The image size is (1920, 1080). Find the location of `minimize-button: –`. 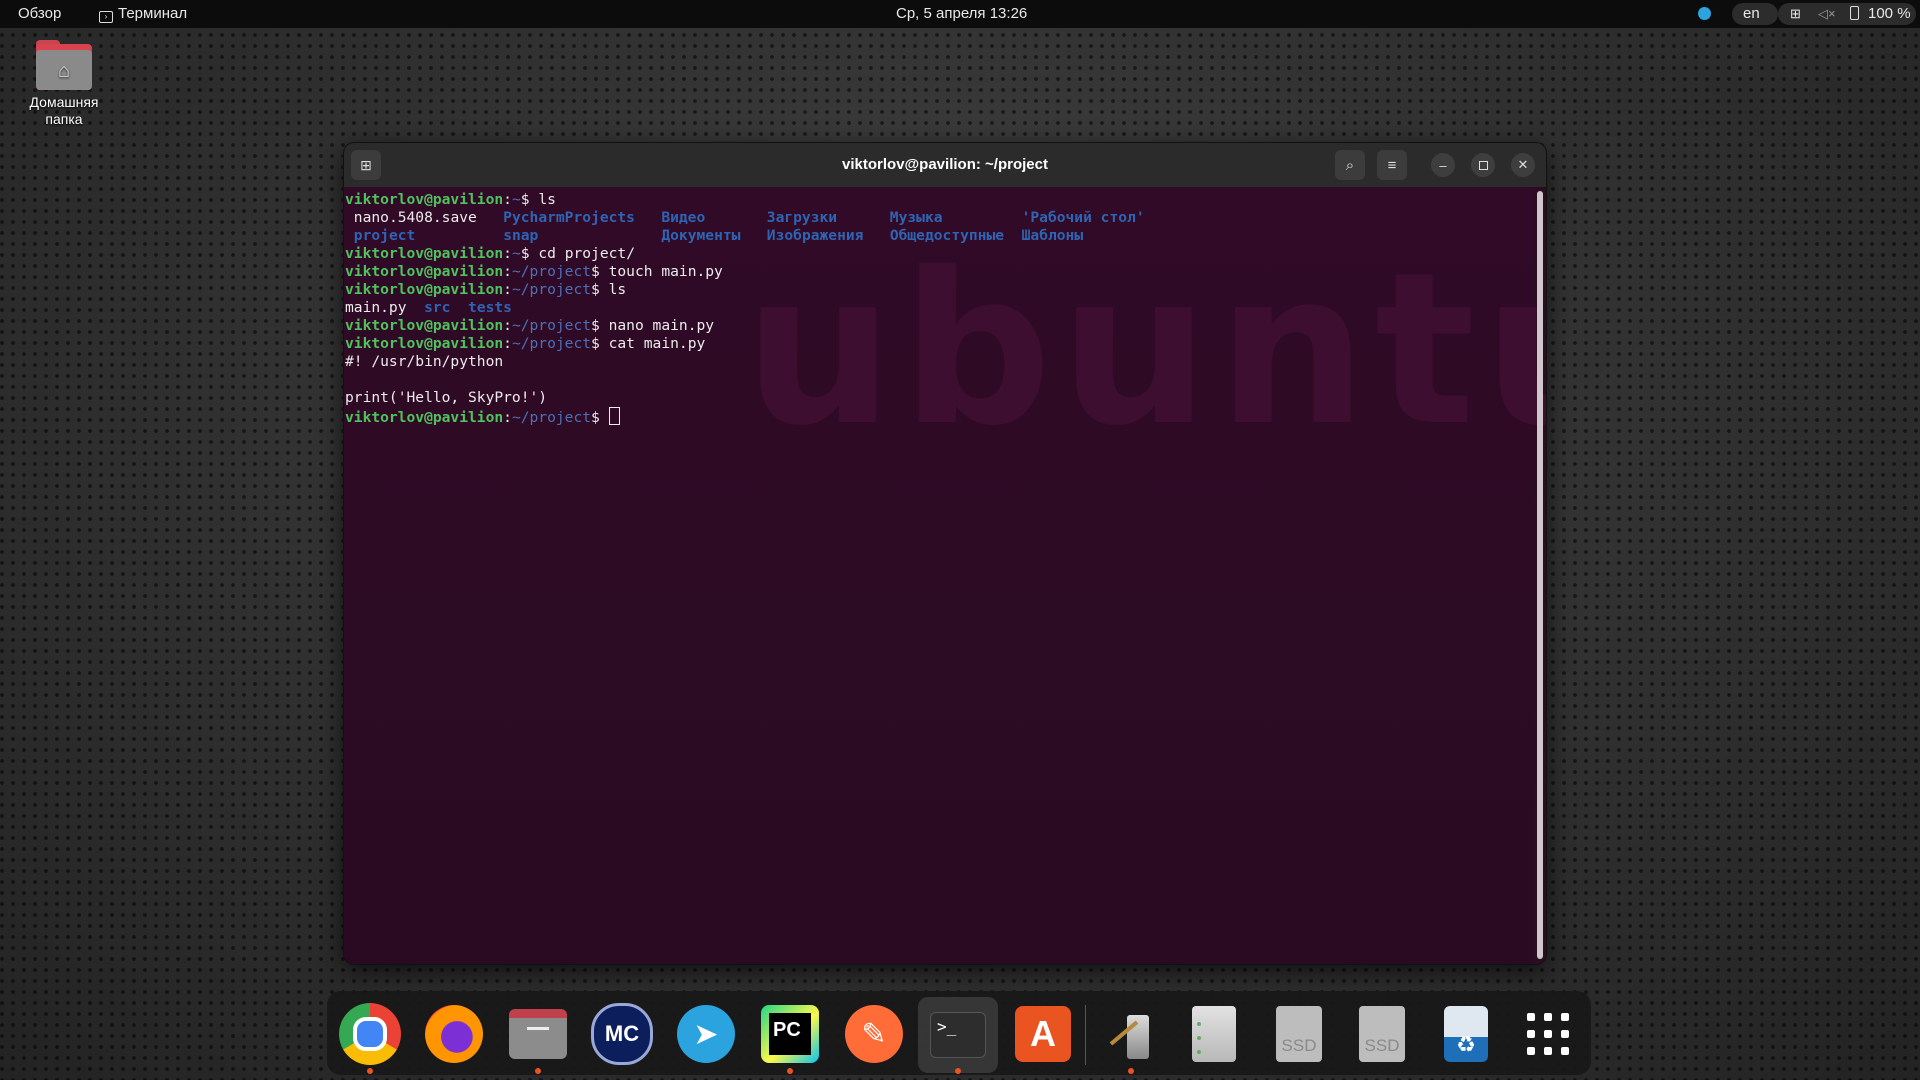

minimize-button: – is located at coordinates (1443, 165).